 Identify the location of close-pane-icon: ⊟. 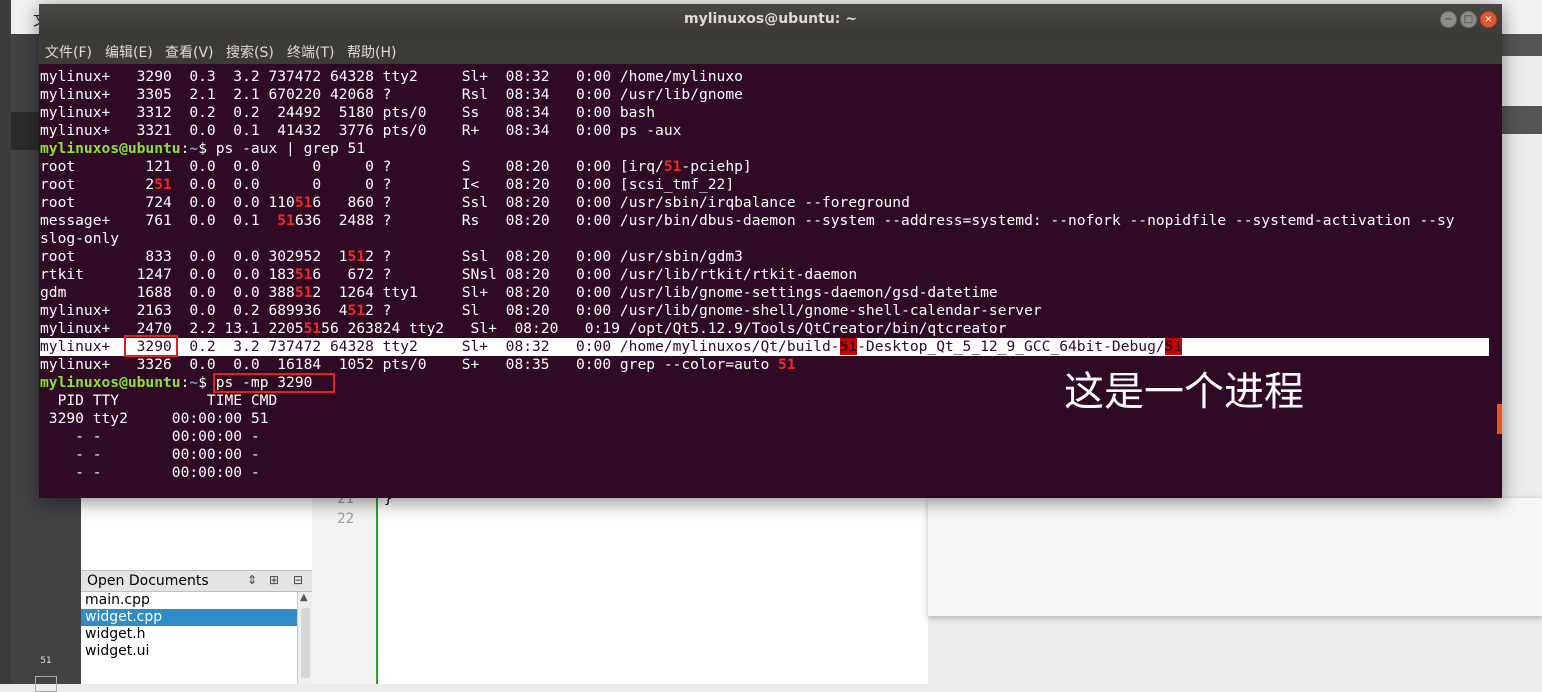
(298, 580).